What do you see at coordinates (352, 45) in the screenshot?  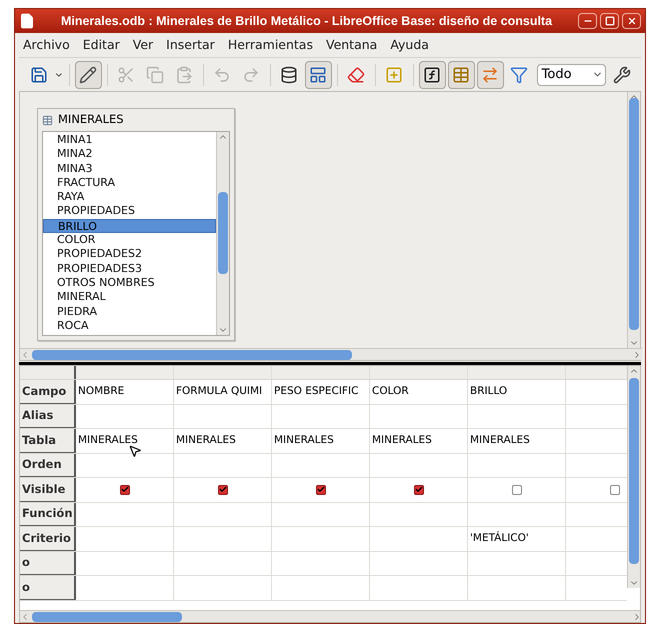 I see `menu-item: Ventana` at bounding box center [352, 45].